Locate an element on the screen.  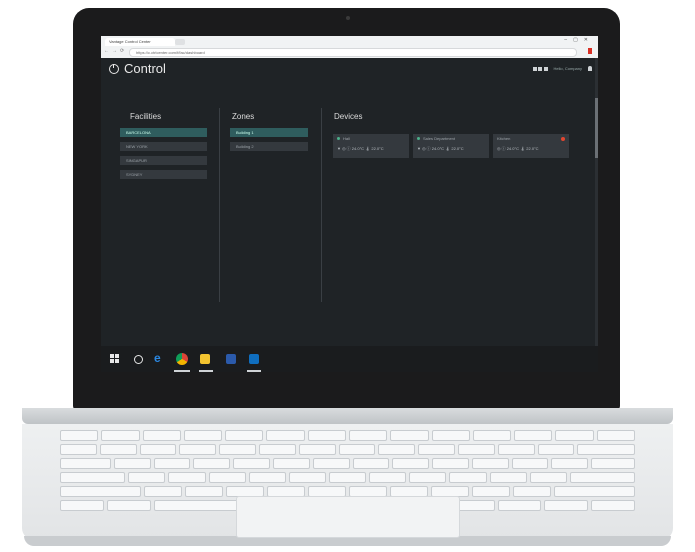
device-card: Sales Department ▼ ◎ ⓘ 24.0°C 🌡 22.0°C is located at coordinates (451, 146).